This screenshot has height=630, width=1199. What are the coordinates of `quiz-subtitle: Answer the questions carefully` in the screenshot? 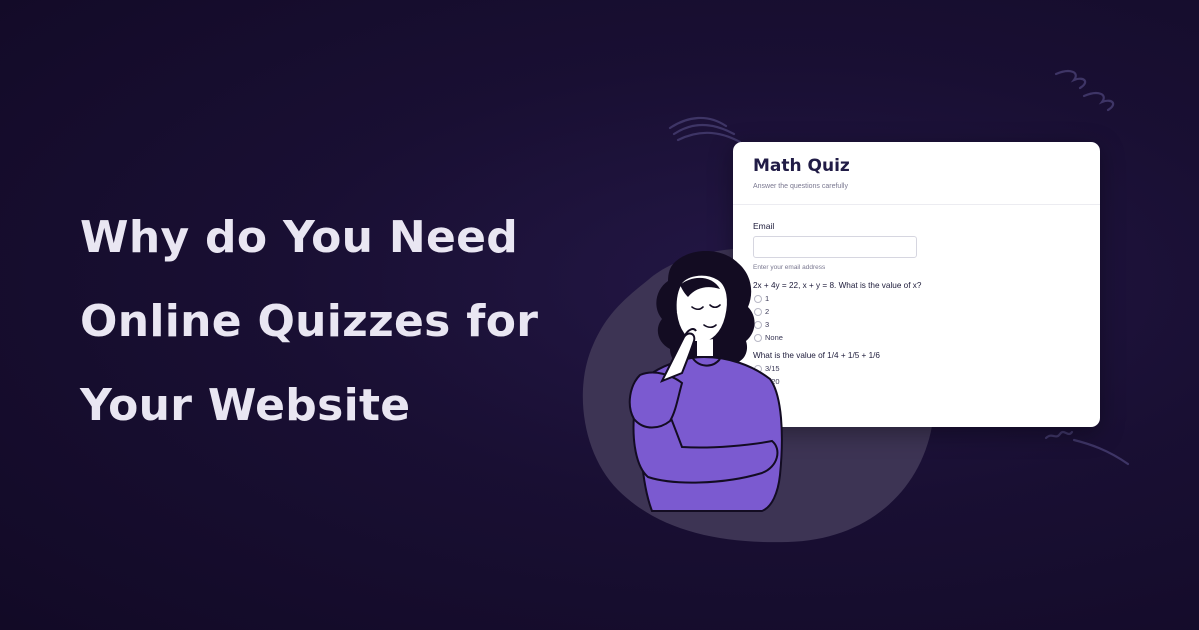 It's located at (800, 186).